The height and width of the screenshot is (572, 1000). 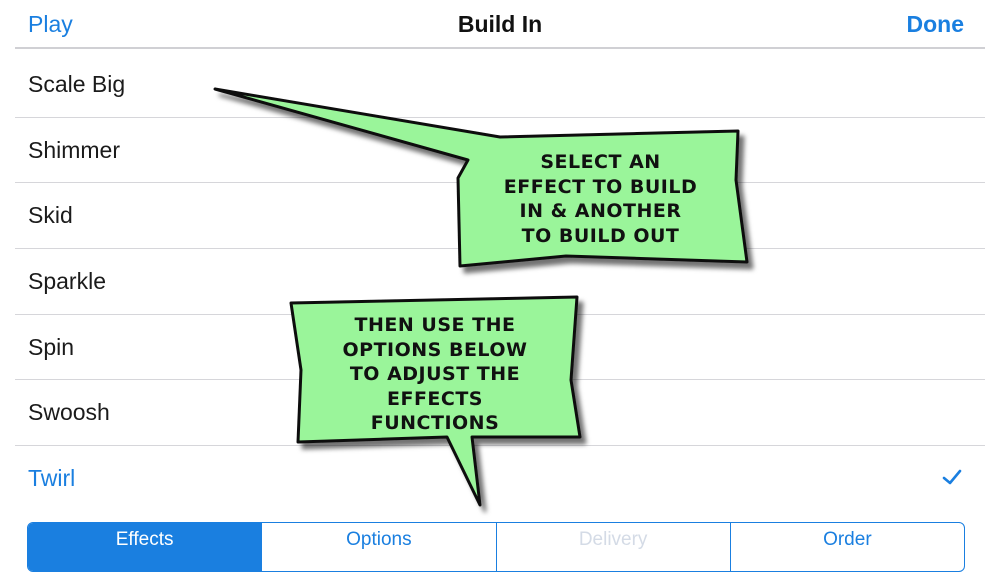 What do you see at coordinates (145, 547) in the screenshot?
I see `tab-effects: Effects` at bounding box center [145, 547].